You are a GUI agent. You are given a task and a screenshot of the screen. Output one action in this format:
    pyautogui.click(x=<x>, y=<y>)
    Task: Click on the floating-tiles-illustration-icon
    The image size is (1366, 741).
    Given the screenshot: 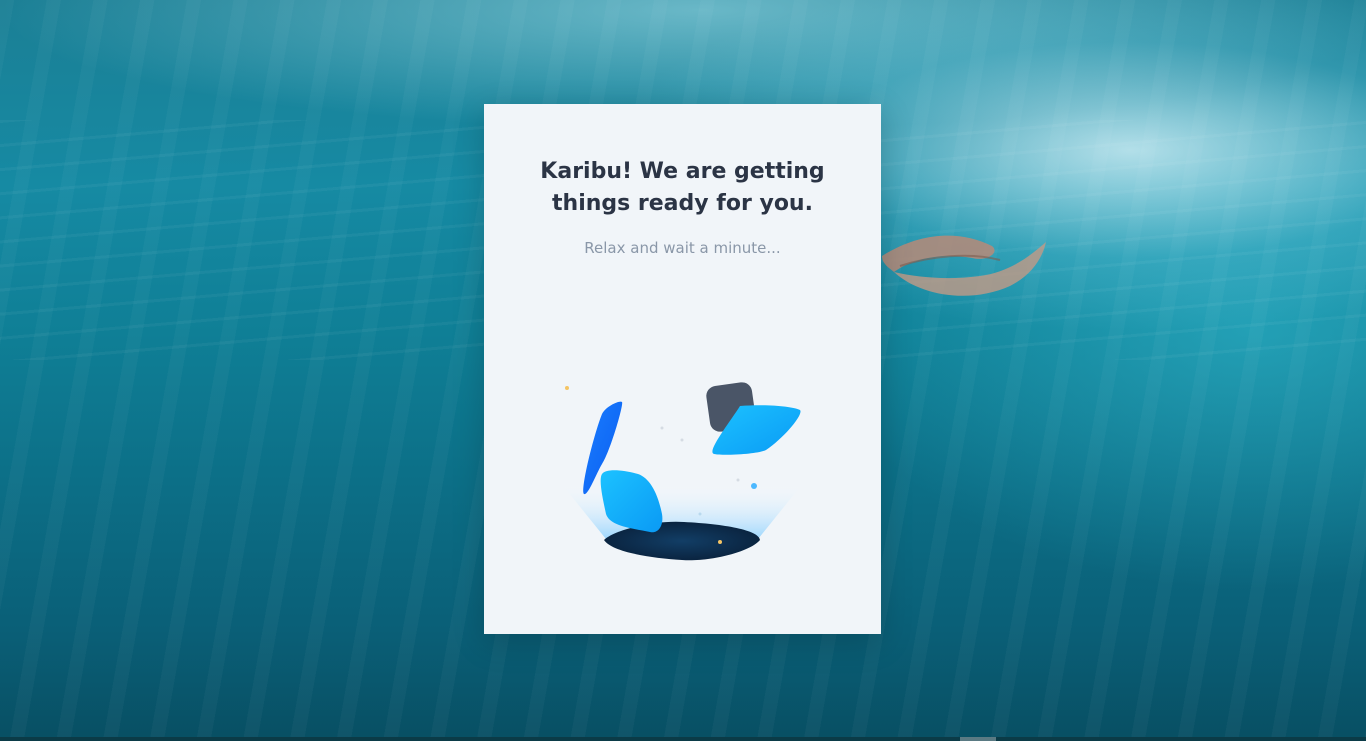 What is the action you would take?
    pyautogui.click(x=682, y=471)
    